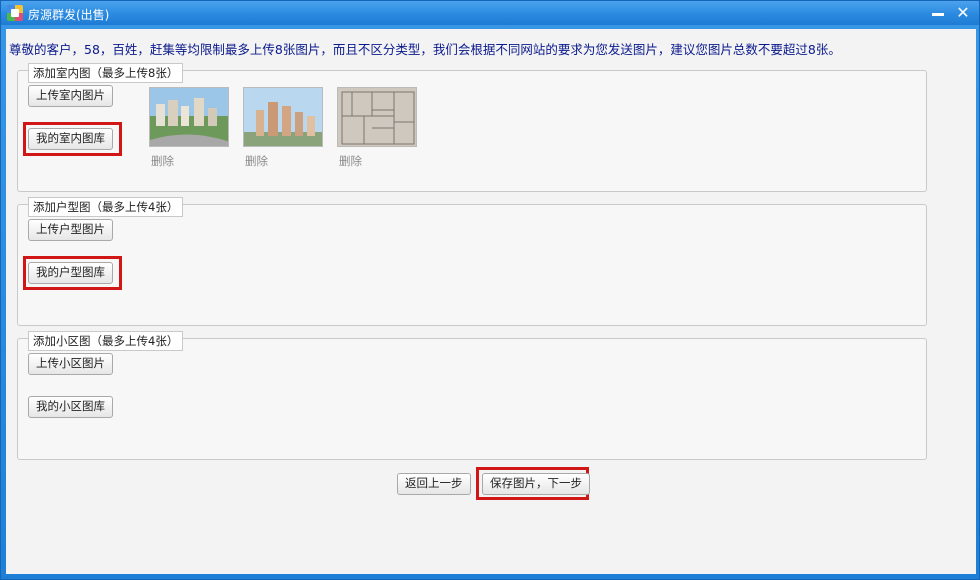 The image size is (980, 580). Describe the element at coordinates (938, 13) in the screenshot. I see `minimize-icon` at that location.